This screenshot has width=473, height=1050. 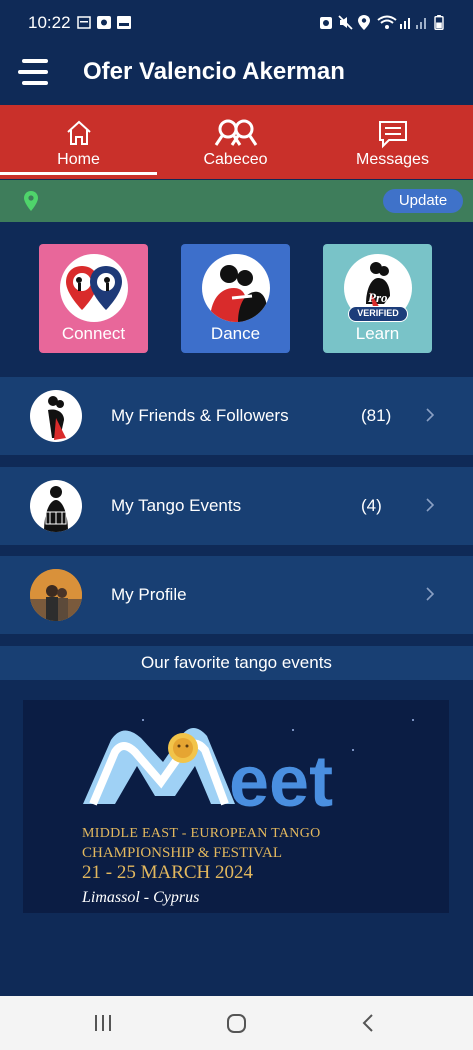 I want to click on location-icon, so click(x=364, y=22).